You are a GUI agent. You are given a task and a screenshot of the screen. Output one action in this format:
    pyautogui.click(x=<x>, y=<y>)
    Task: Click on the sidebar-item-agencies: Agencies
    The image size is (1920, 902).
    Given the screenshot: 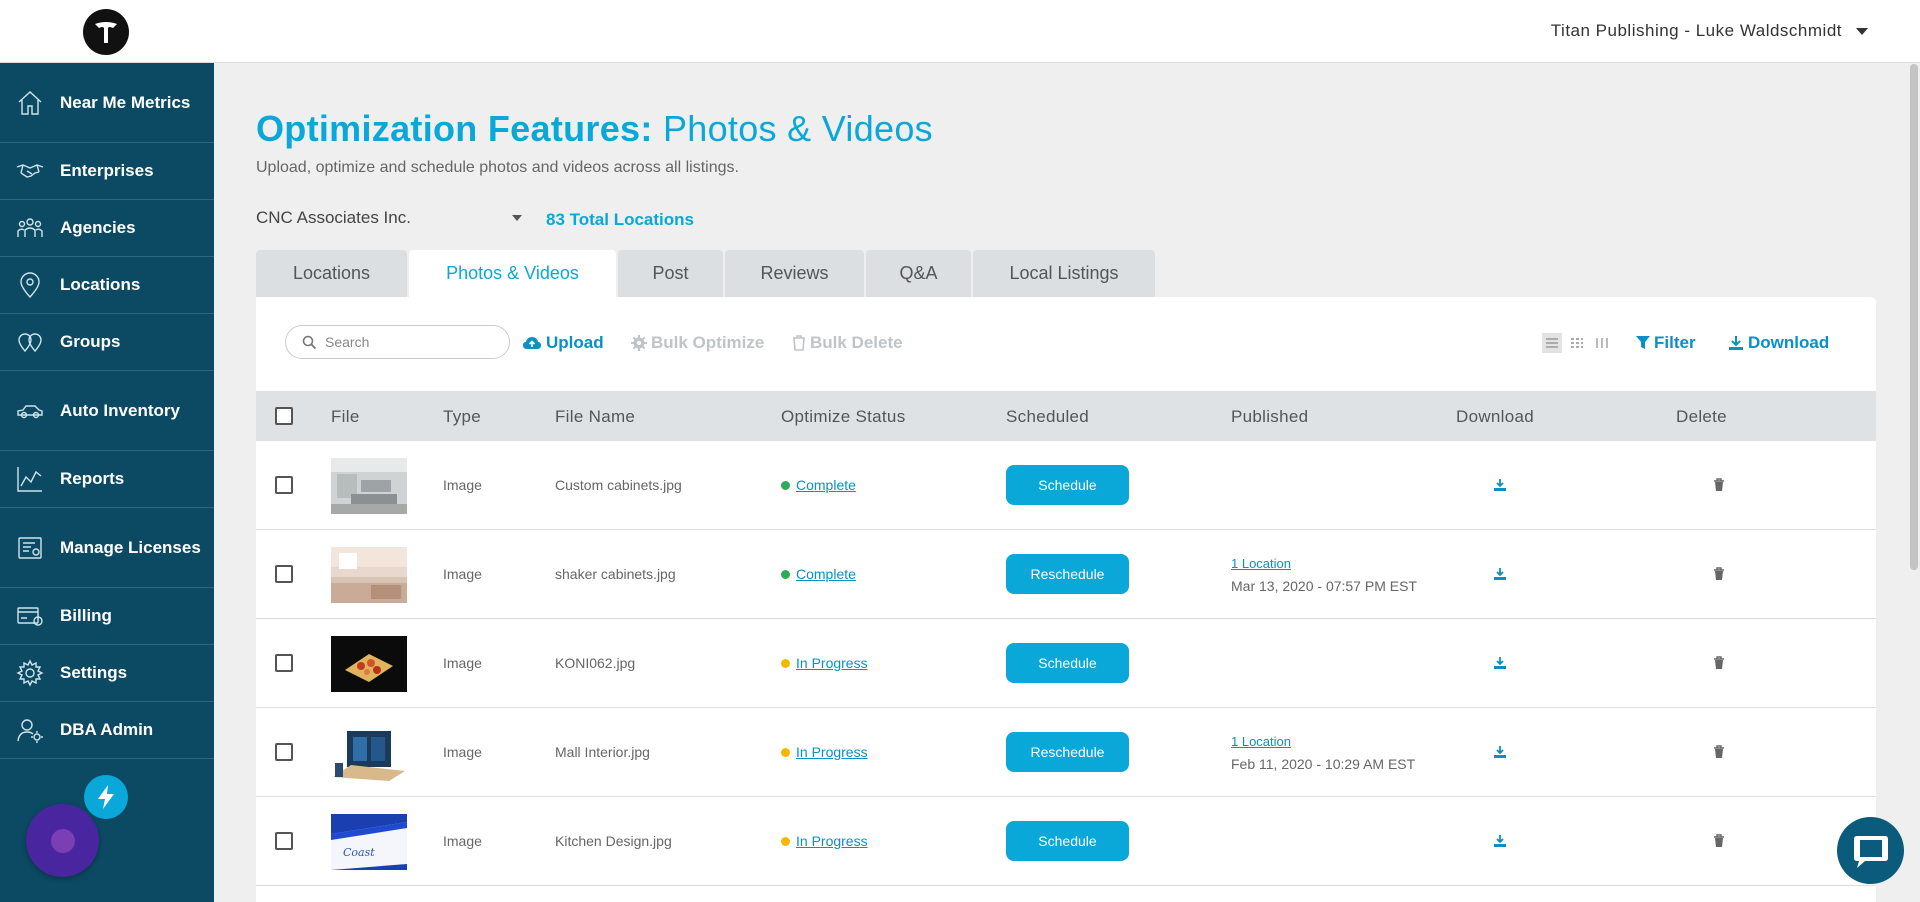 What is the action you would take?
    pyautogui.click(x=107, y=228)
    